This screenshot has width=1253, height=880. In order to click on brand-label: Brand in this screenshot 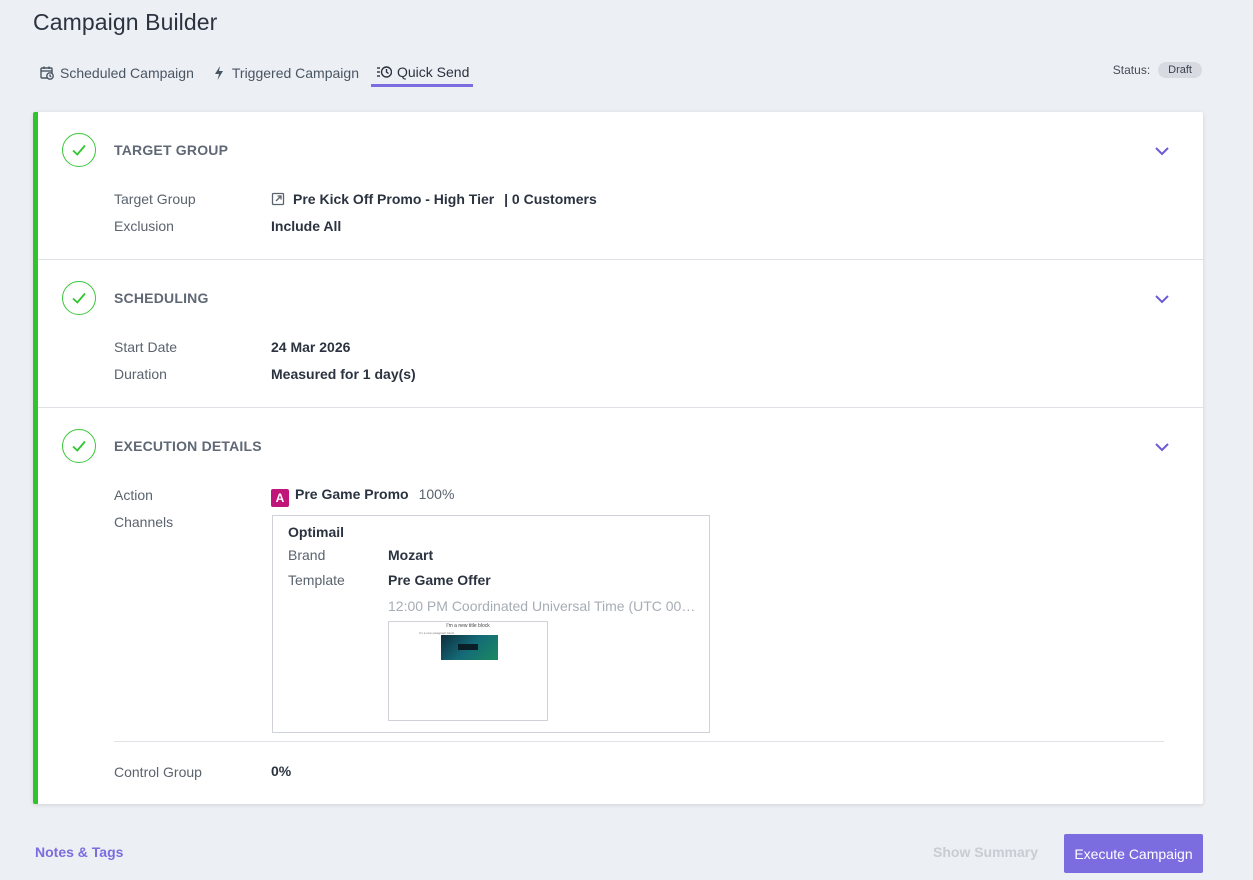, I will do `click(307, 555)`.